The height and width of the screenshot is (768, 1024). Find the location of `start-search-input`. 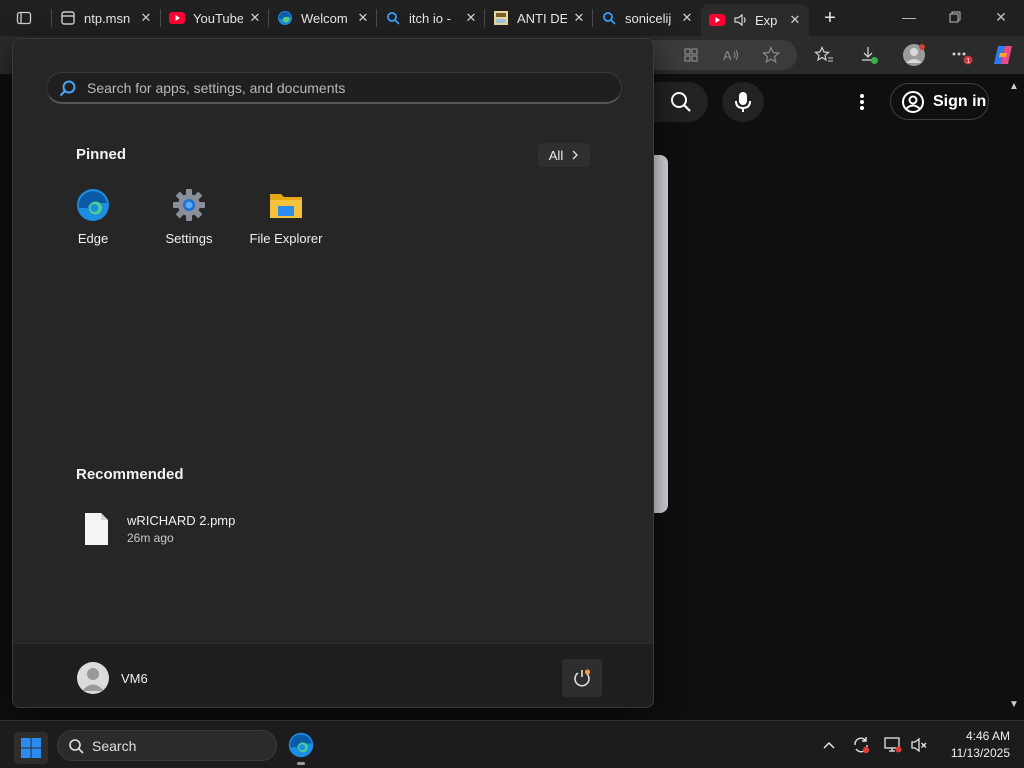

start-search-input is located at coordinates (337, 87).